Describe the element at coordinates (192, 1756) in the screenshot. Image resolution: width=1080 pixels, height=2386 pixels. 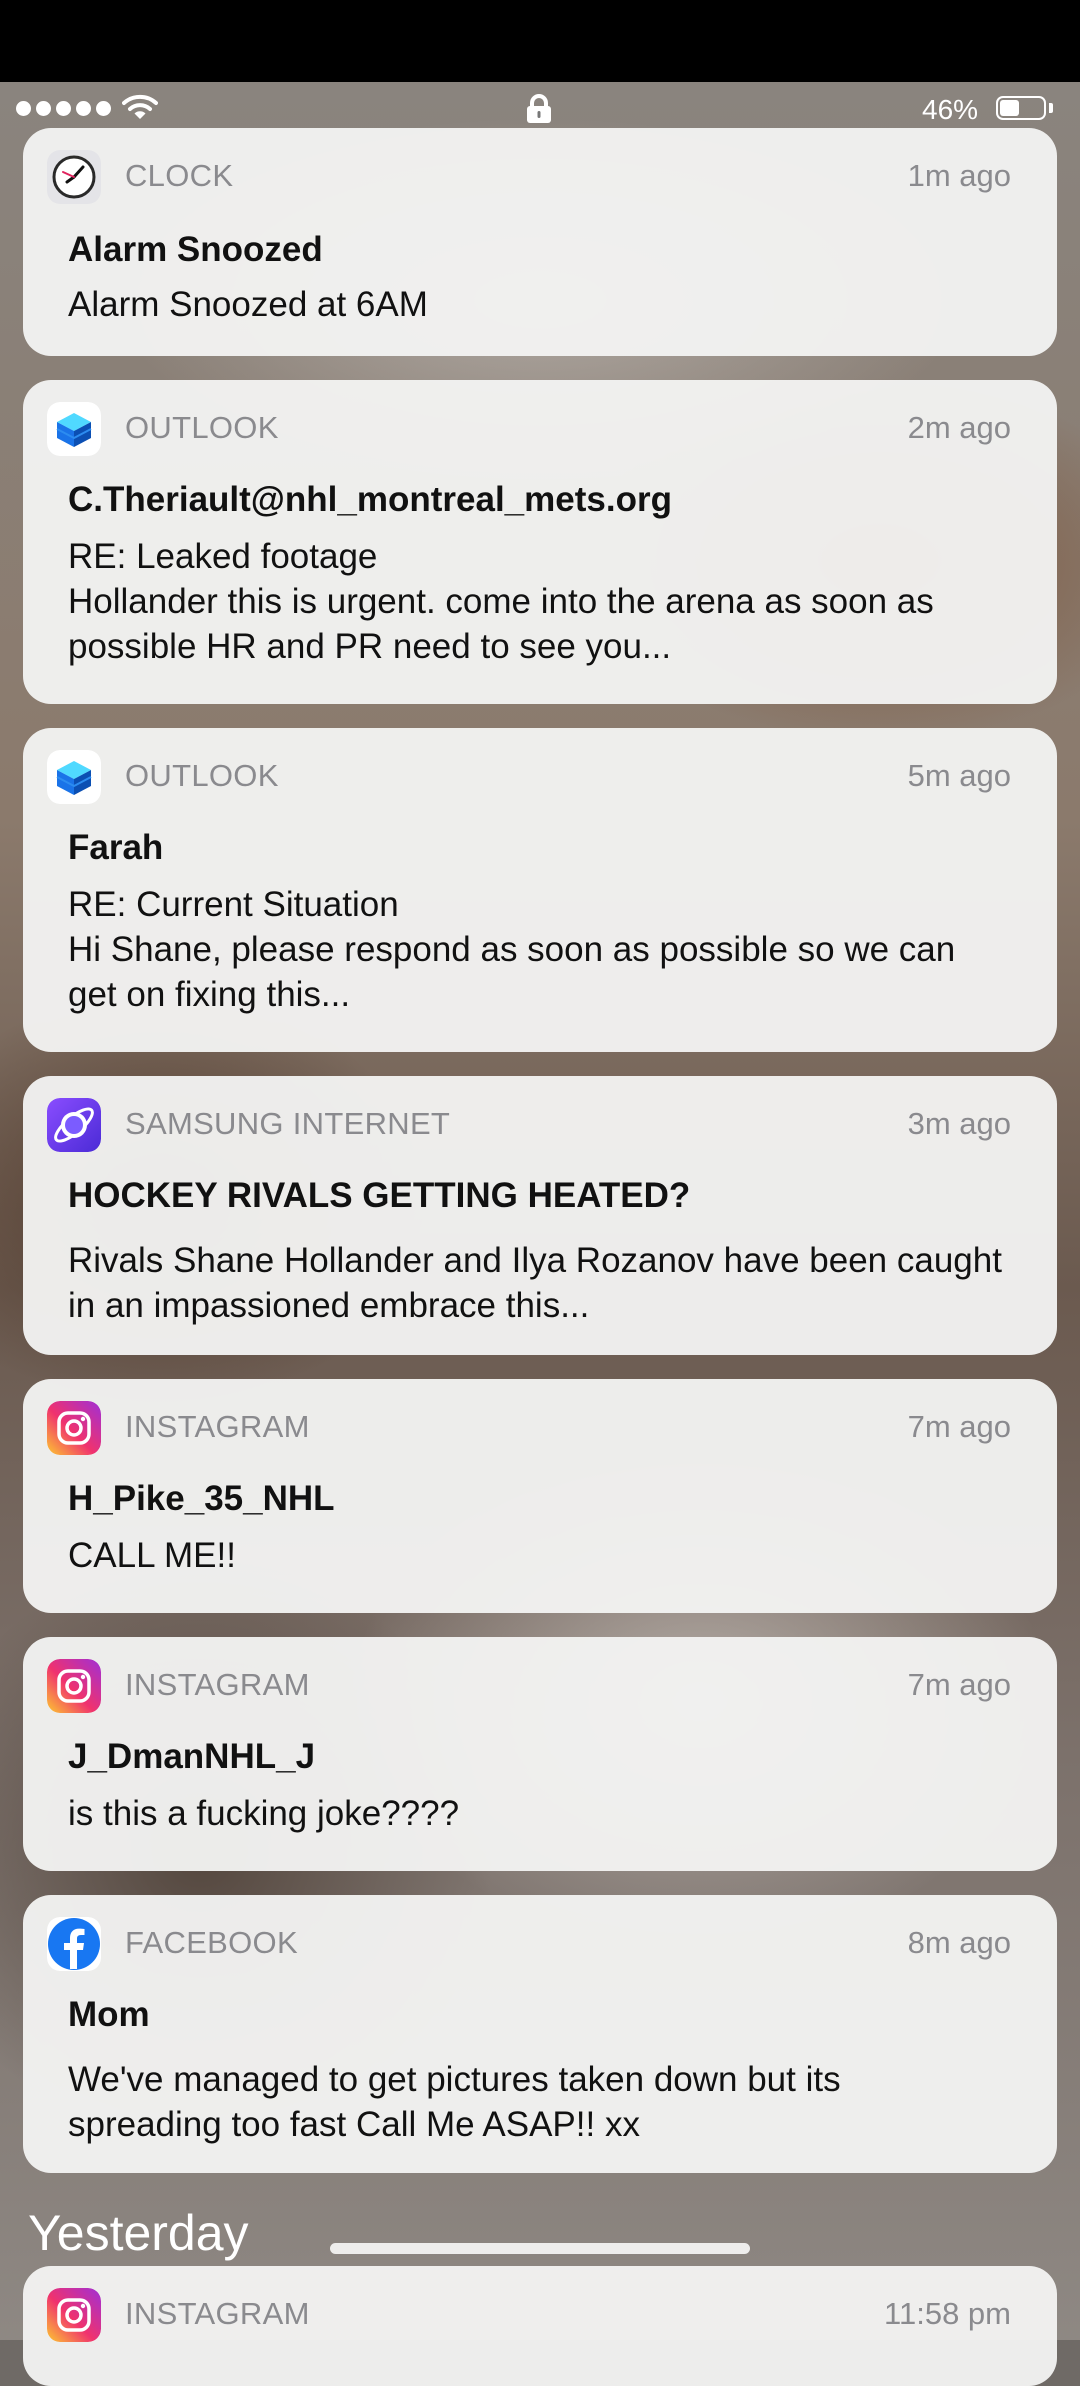
I see `notification-title: J_DmanNHL_J` at that location.